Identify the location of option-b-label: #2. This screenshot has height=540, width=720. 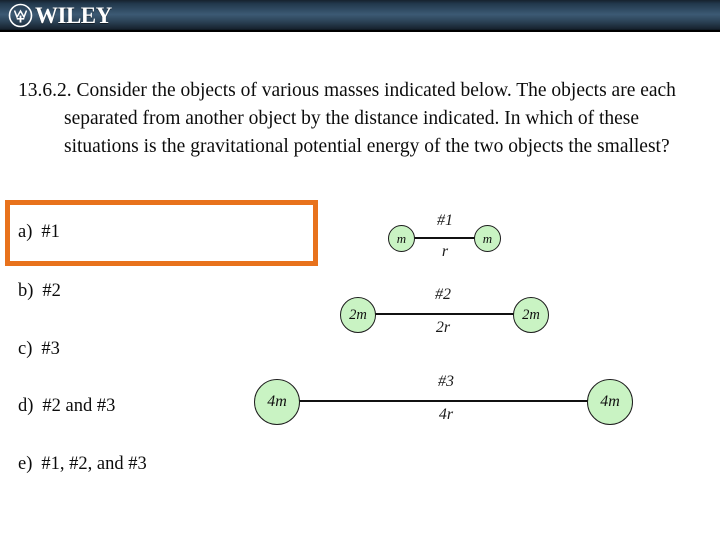
(51, 291).